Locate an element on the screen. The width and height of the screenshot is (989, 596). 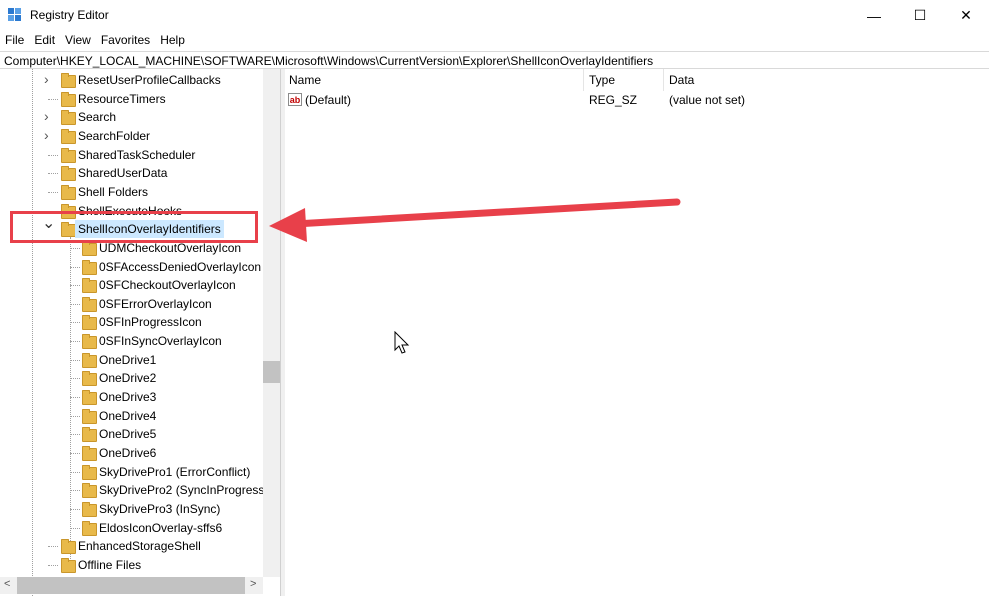
tree-item: 0SFCheckoutOverlayIcon is located at coordinates (131, 285).